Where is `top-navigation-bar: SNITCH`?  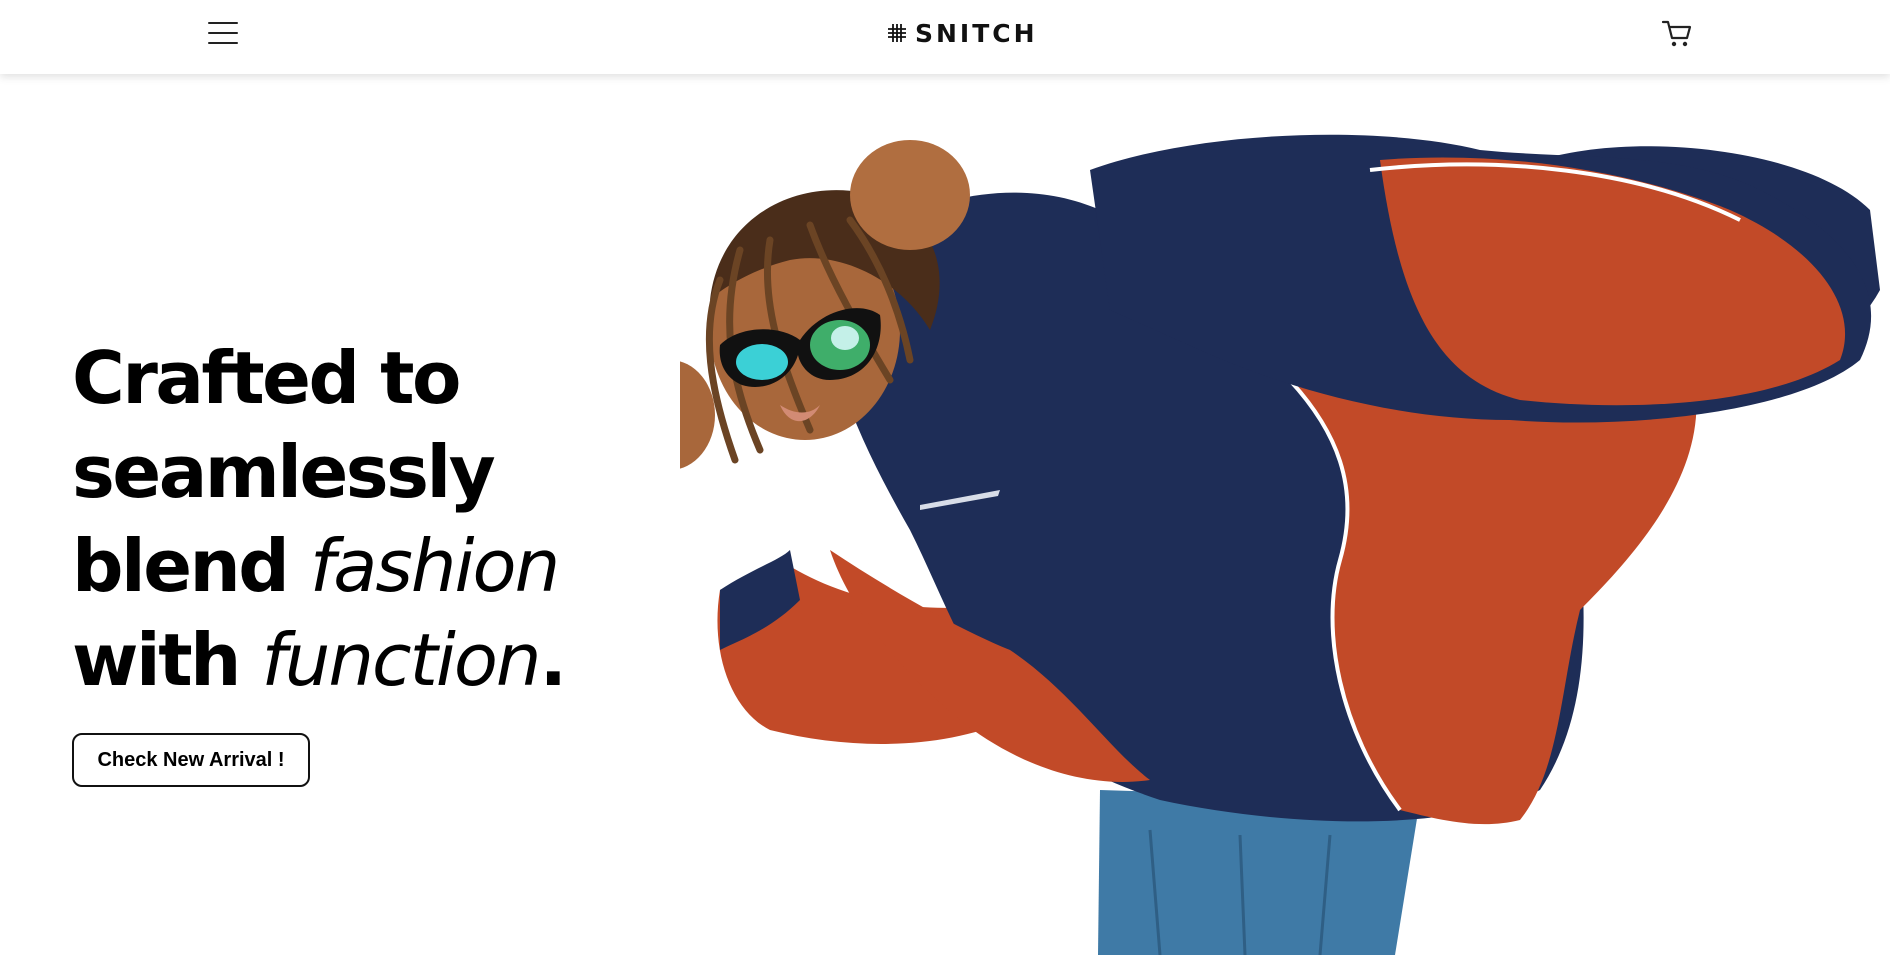
top-navigation-bar: SNITCH is located at coordinates (945, 37).